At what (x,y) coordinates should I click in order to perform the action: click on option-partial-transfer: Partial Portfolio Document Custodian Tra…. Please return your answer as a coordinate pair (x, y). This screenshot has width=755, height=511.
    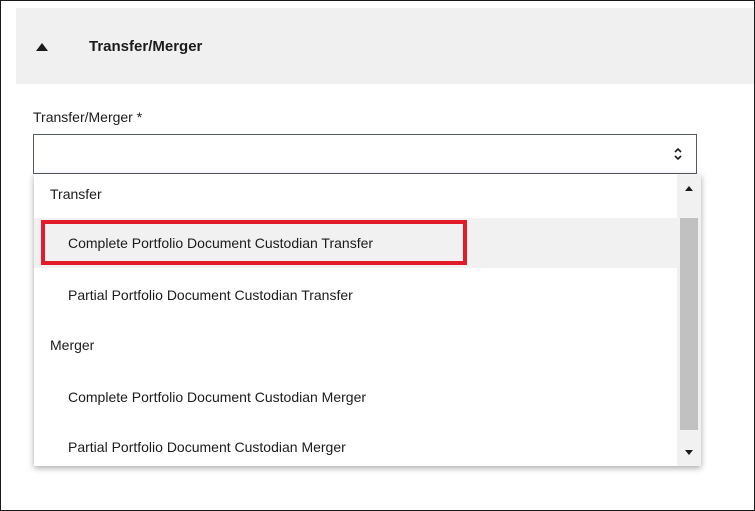
    Looking at the image, I should click on (355, 295).